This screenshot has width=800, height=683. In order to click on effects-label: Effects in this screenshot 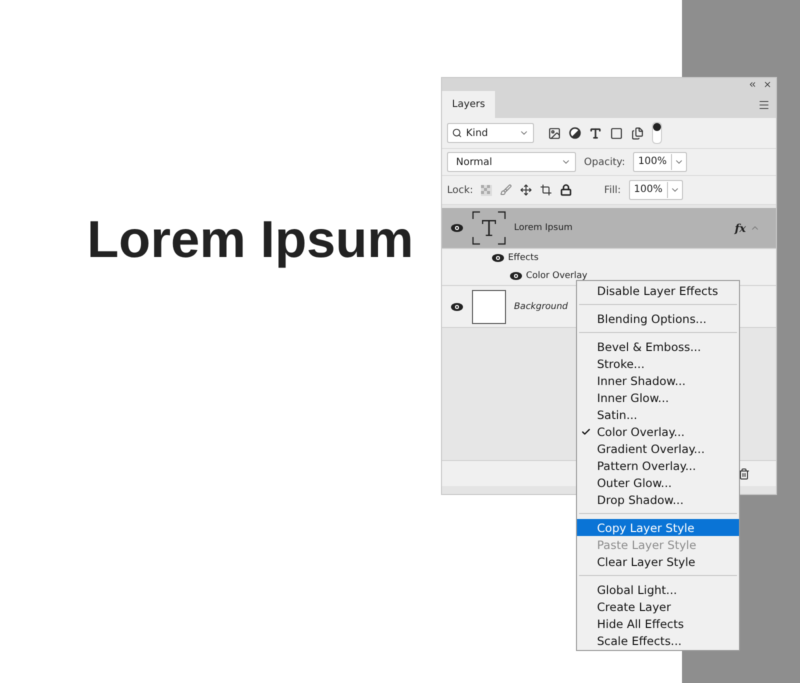, I will do `click(523, 258)`.